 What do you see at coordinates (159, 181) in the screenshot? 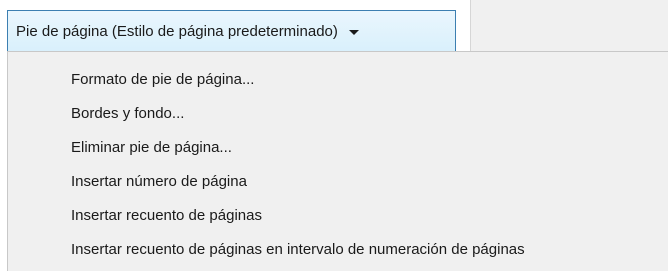
I see `menu-item-label: Insertar número de página` at bounding box center [159, 181].